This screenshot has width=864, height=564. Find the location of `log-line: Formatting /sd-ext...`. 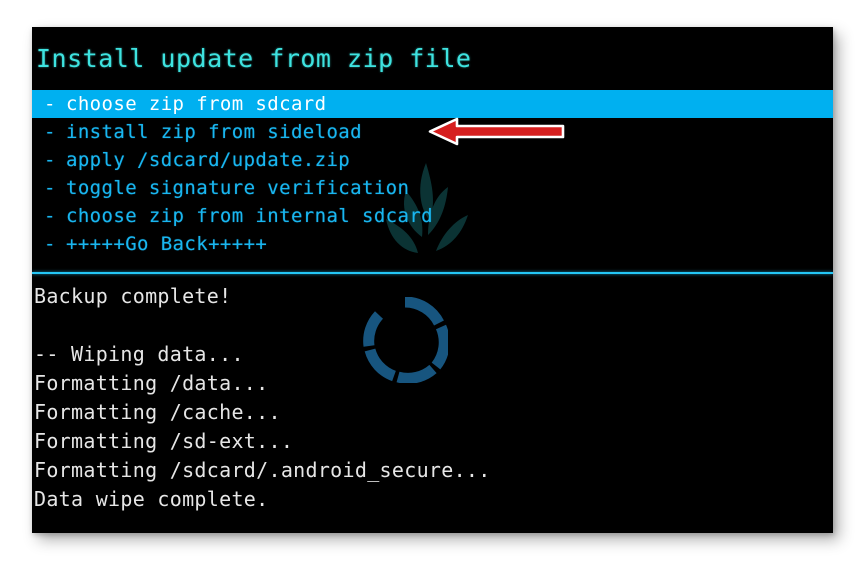

log-line: Formatting /sd-ext... is located at coordinates (164, 441).